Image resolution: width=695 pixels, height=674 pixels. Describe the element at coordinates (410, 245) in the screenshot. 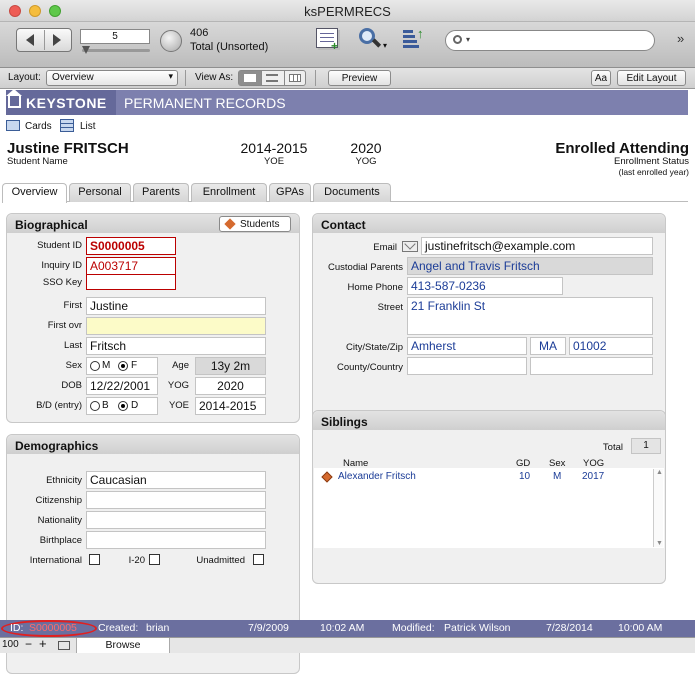

I see `email-icon` at that location.